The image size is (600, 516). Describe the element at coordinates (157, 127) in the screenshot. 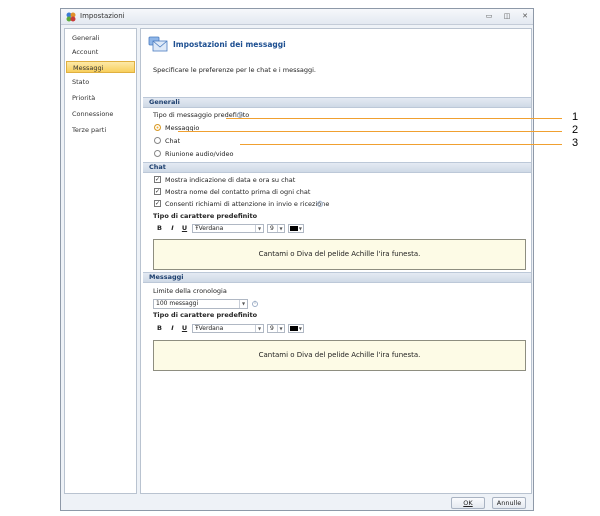

I see `radio-messaggio` at that location.